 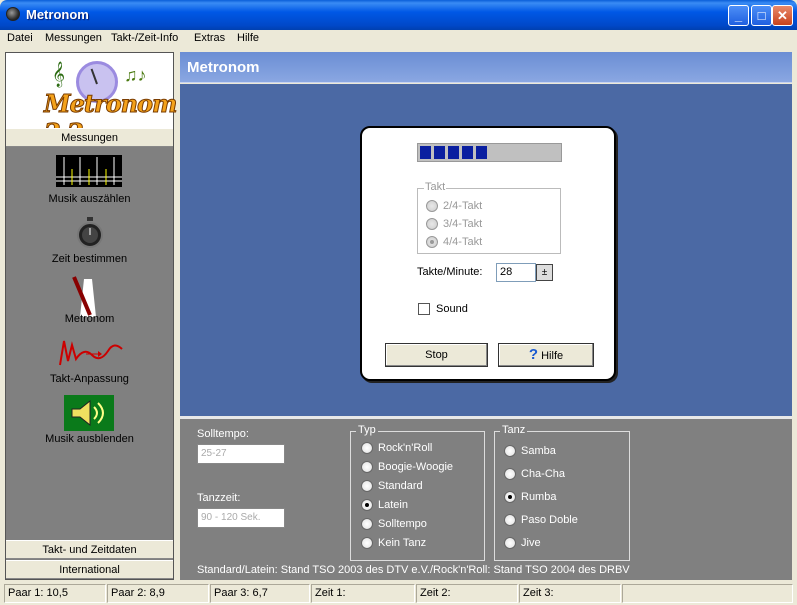 I want to click on page-title-bar: Metronom, so click(x=486, y=67).